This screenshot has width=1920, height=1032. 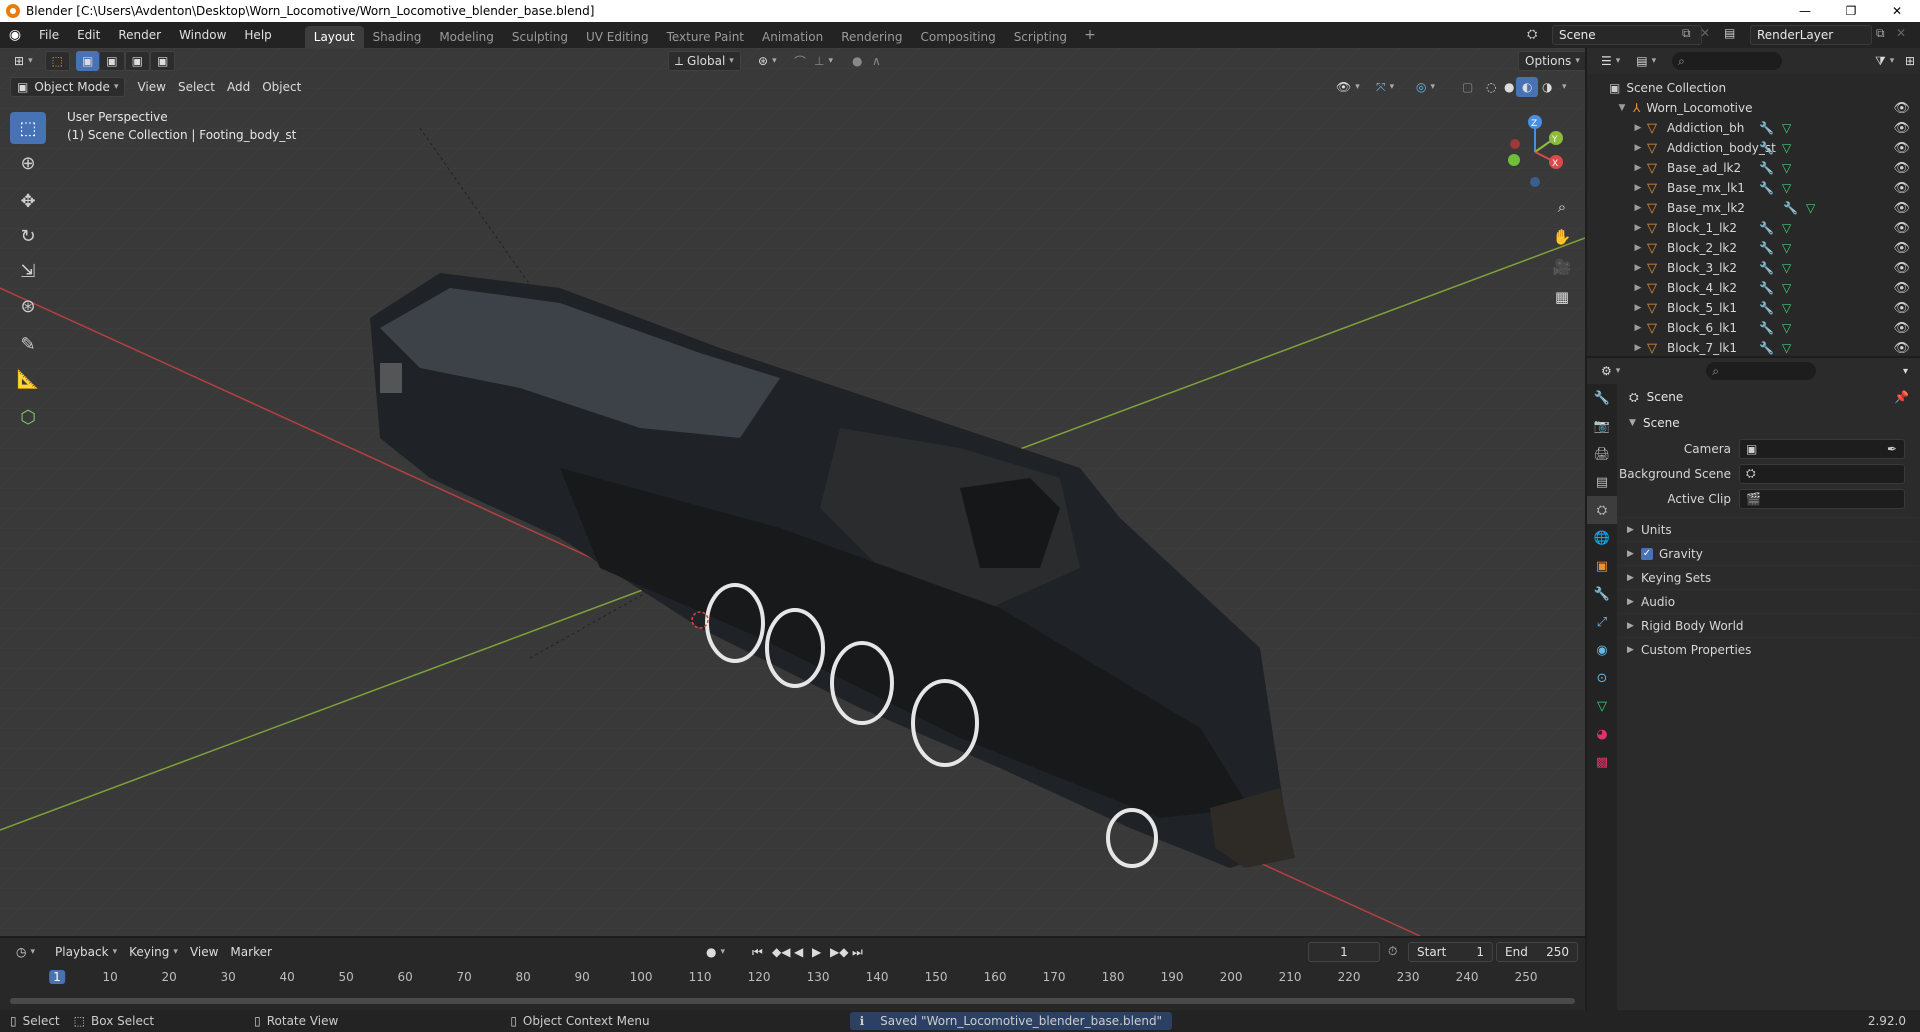 What do you see at coordinates (1753, 88) in the screenshot?
I see `outliner-scene-collection: ▣ Scene Collection` at bounding box center [1753, 88].